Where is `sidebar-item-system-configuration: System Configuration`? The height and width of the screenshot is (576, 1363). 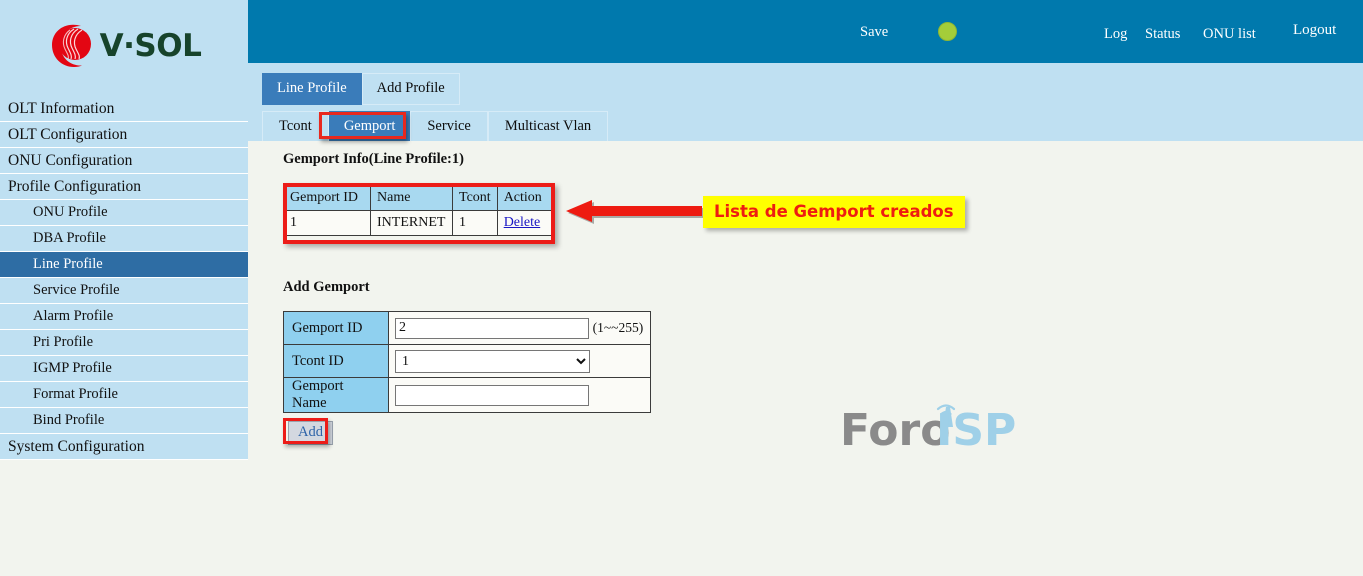 sidebar-item-system-configuration: System Configuration is located at coordinates (124, 447).